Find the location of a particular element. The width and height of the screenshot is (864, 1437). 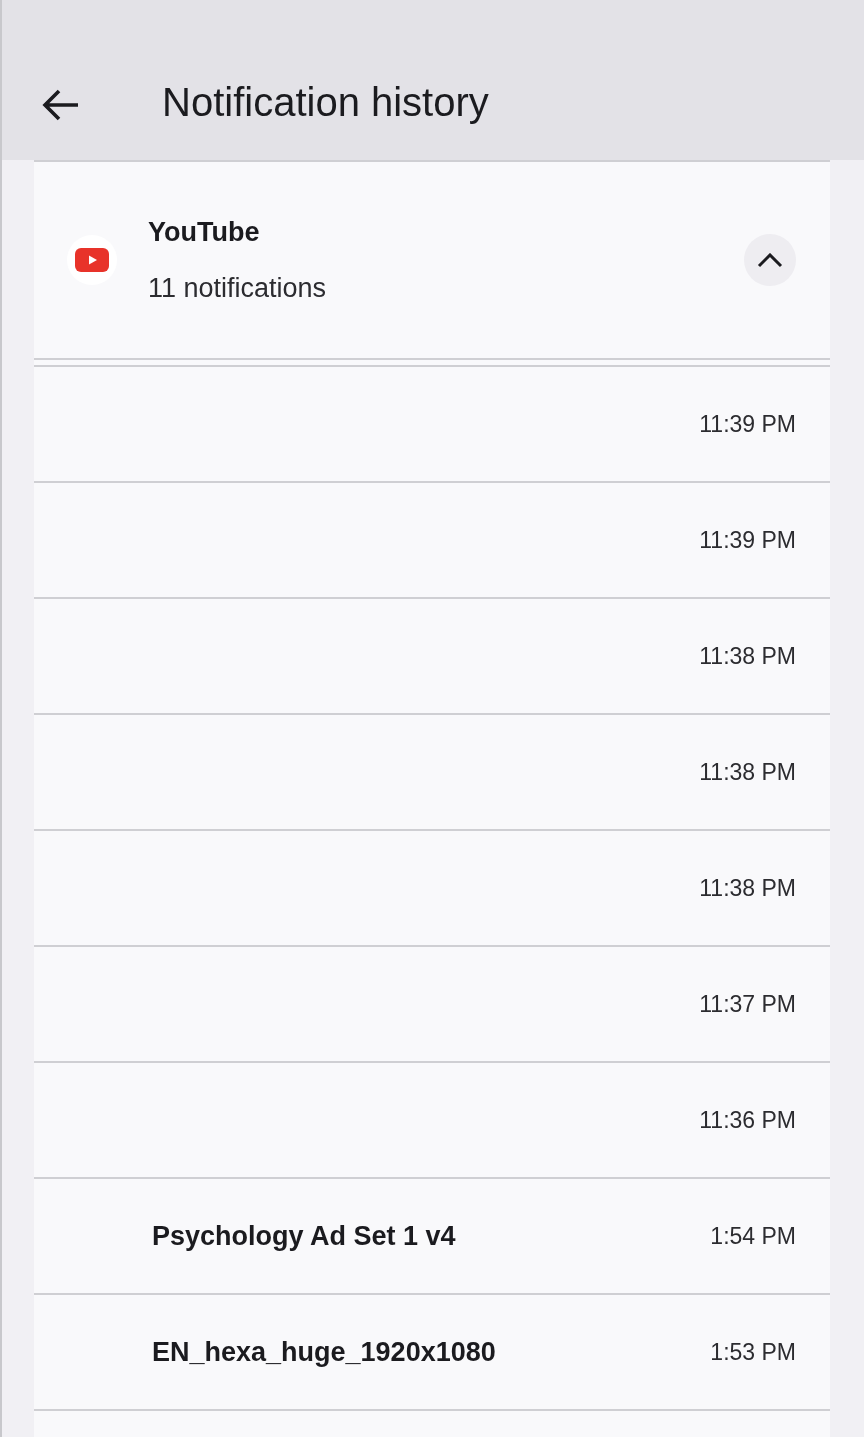

collapse-button is located at coordinates (770, 260).